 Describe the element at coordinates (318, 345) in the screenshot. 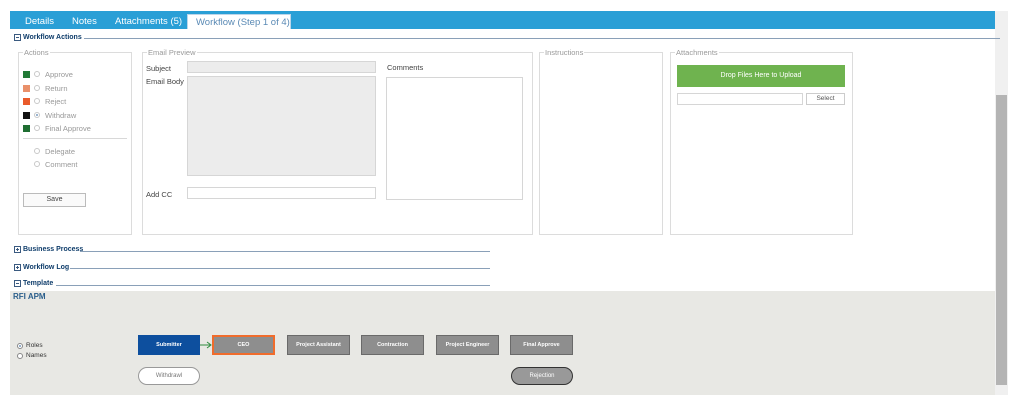

I see `step-project-assistant: Project Assistant` at that location.